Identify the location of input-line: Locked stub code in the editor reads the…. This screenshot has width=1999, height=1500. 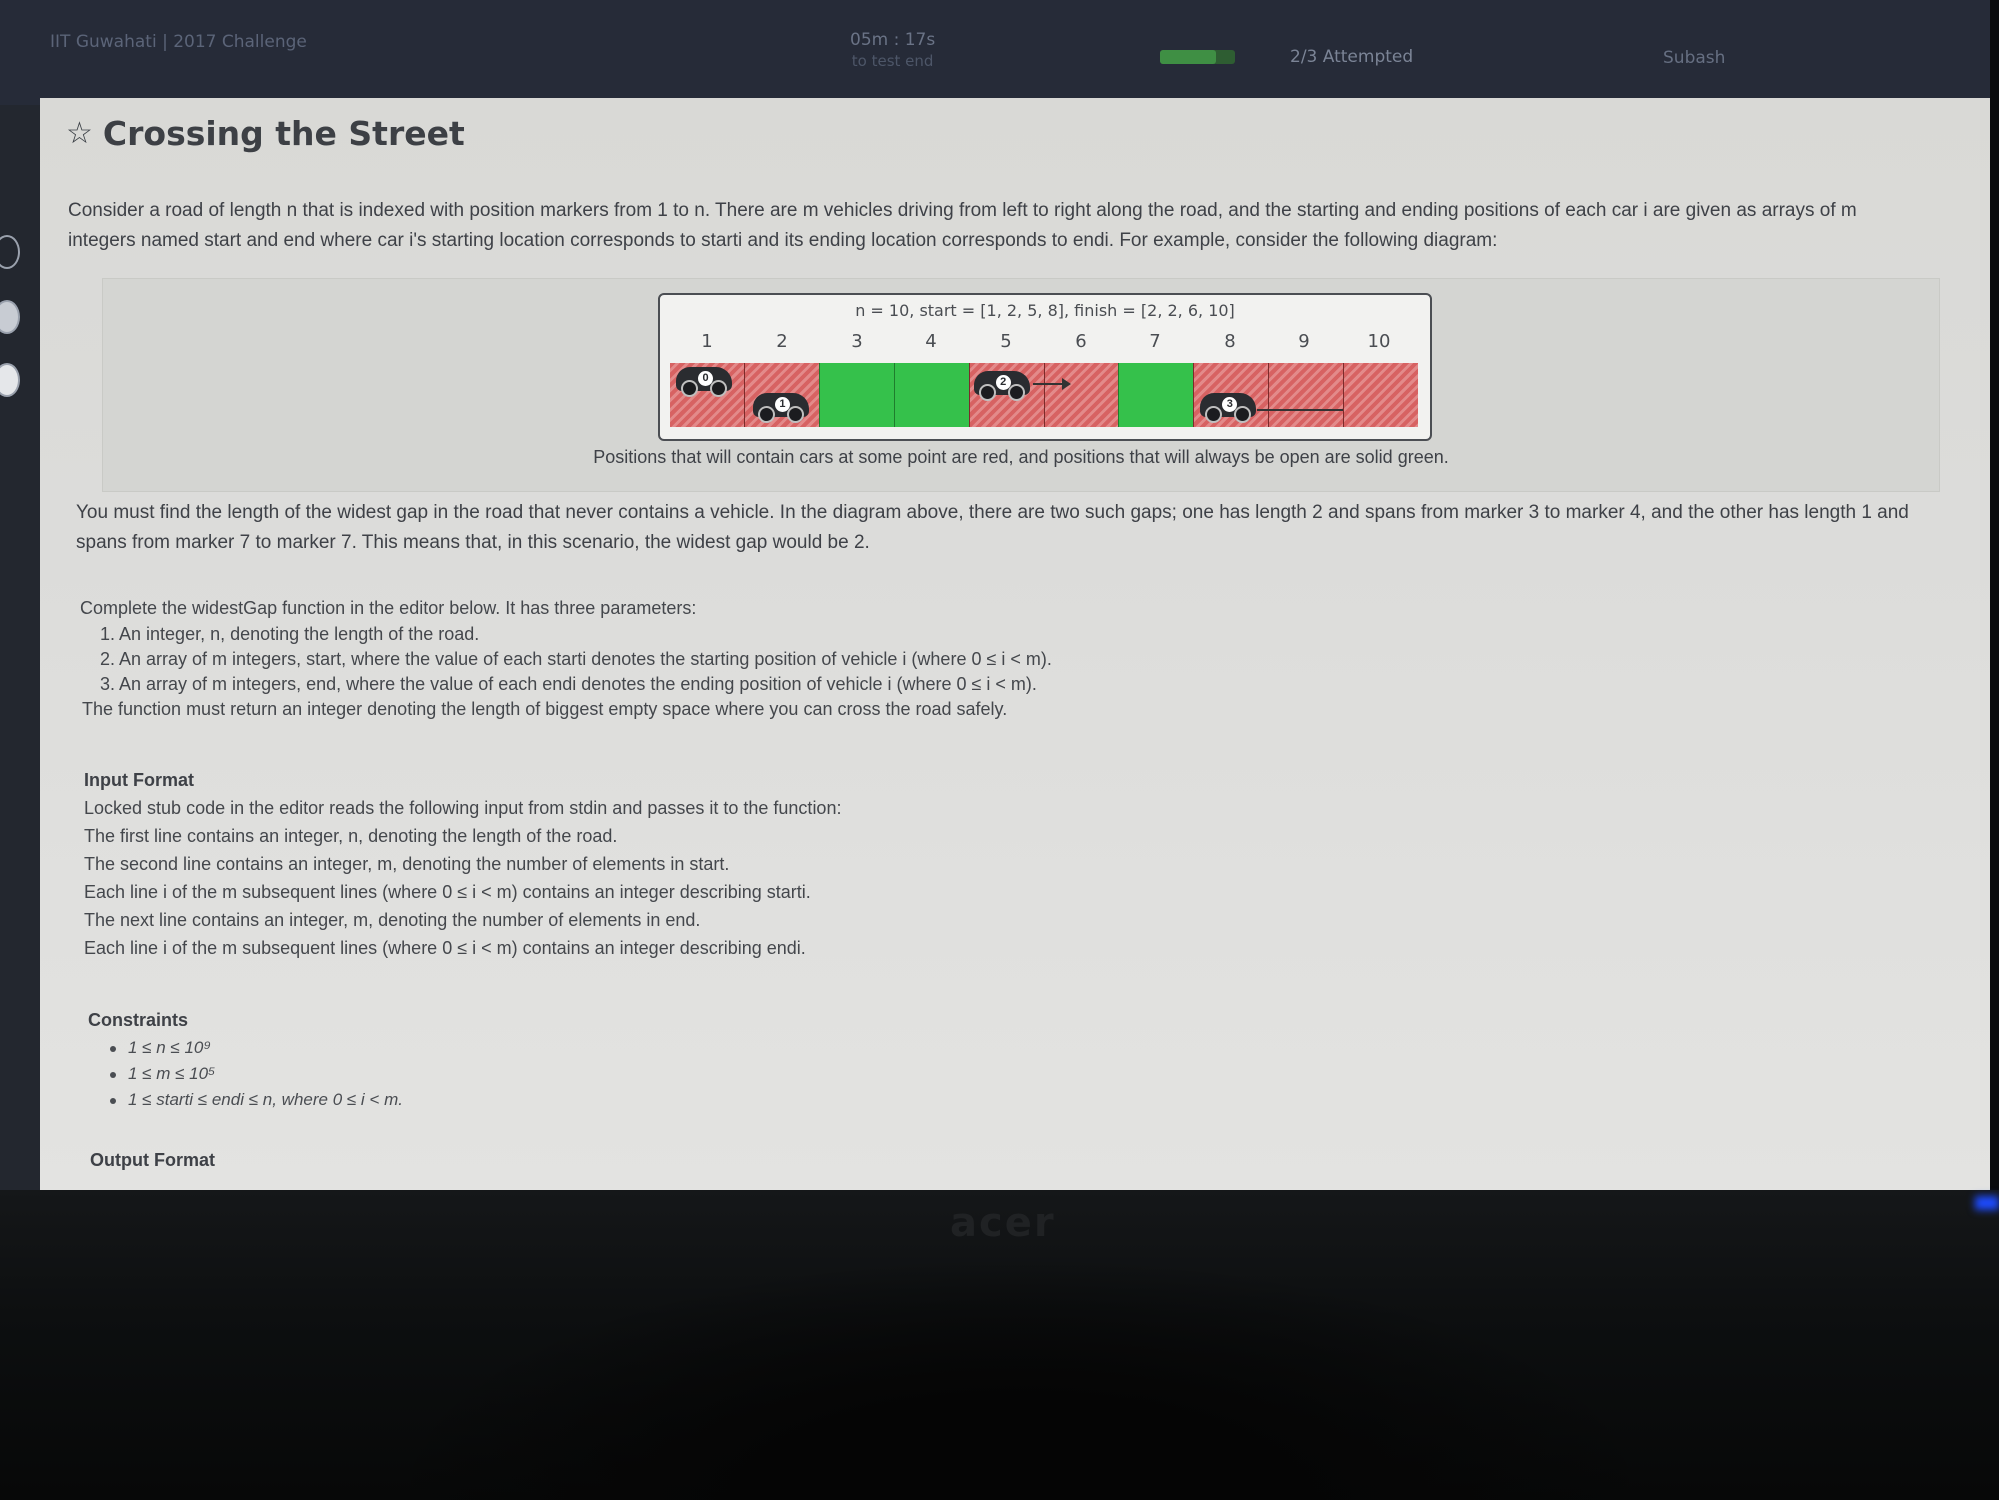
(463, 808).